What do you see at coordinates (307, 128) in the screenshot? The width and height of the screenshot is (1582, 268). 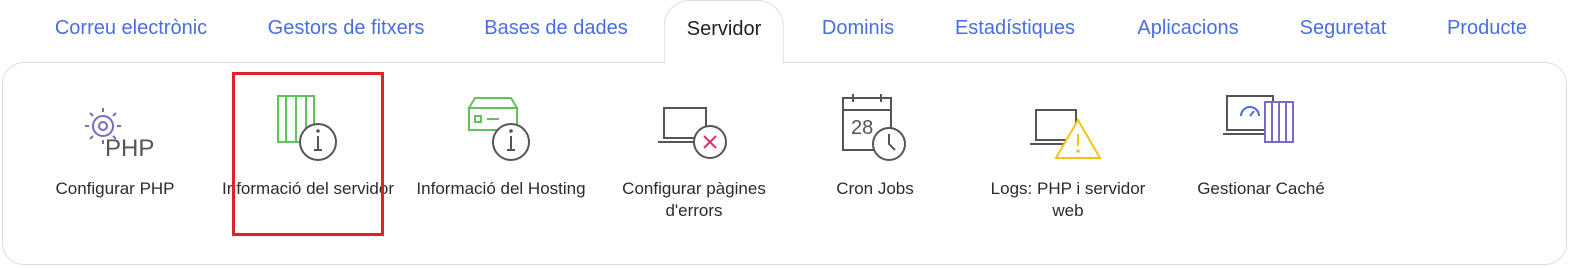 I see `server-info-icon` at bounding box center [307, 128].